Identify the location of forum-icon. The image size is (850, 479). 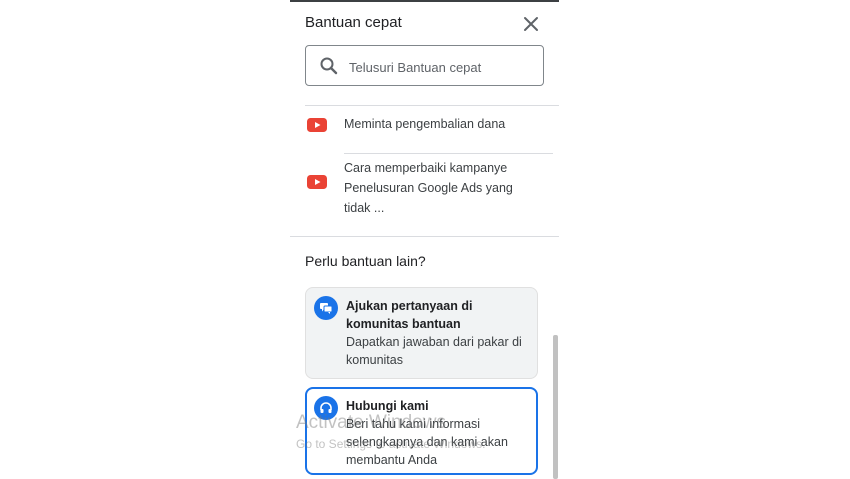
(326, 308).